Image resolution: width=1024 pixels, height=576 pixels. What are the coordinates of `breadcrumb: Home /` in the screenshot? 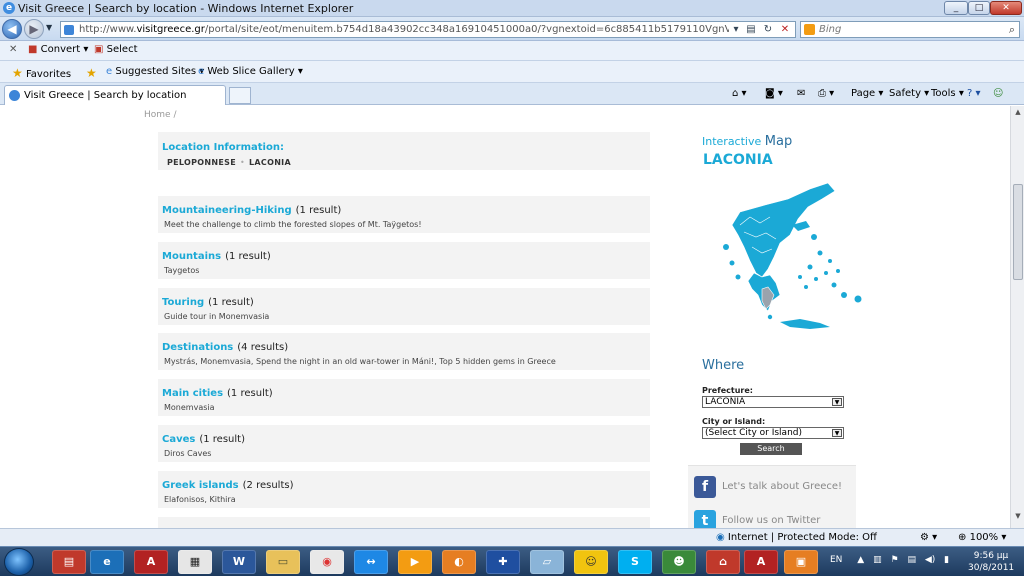 It's located at (160, 115).